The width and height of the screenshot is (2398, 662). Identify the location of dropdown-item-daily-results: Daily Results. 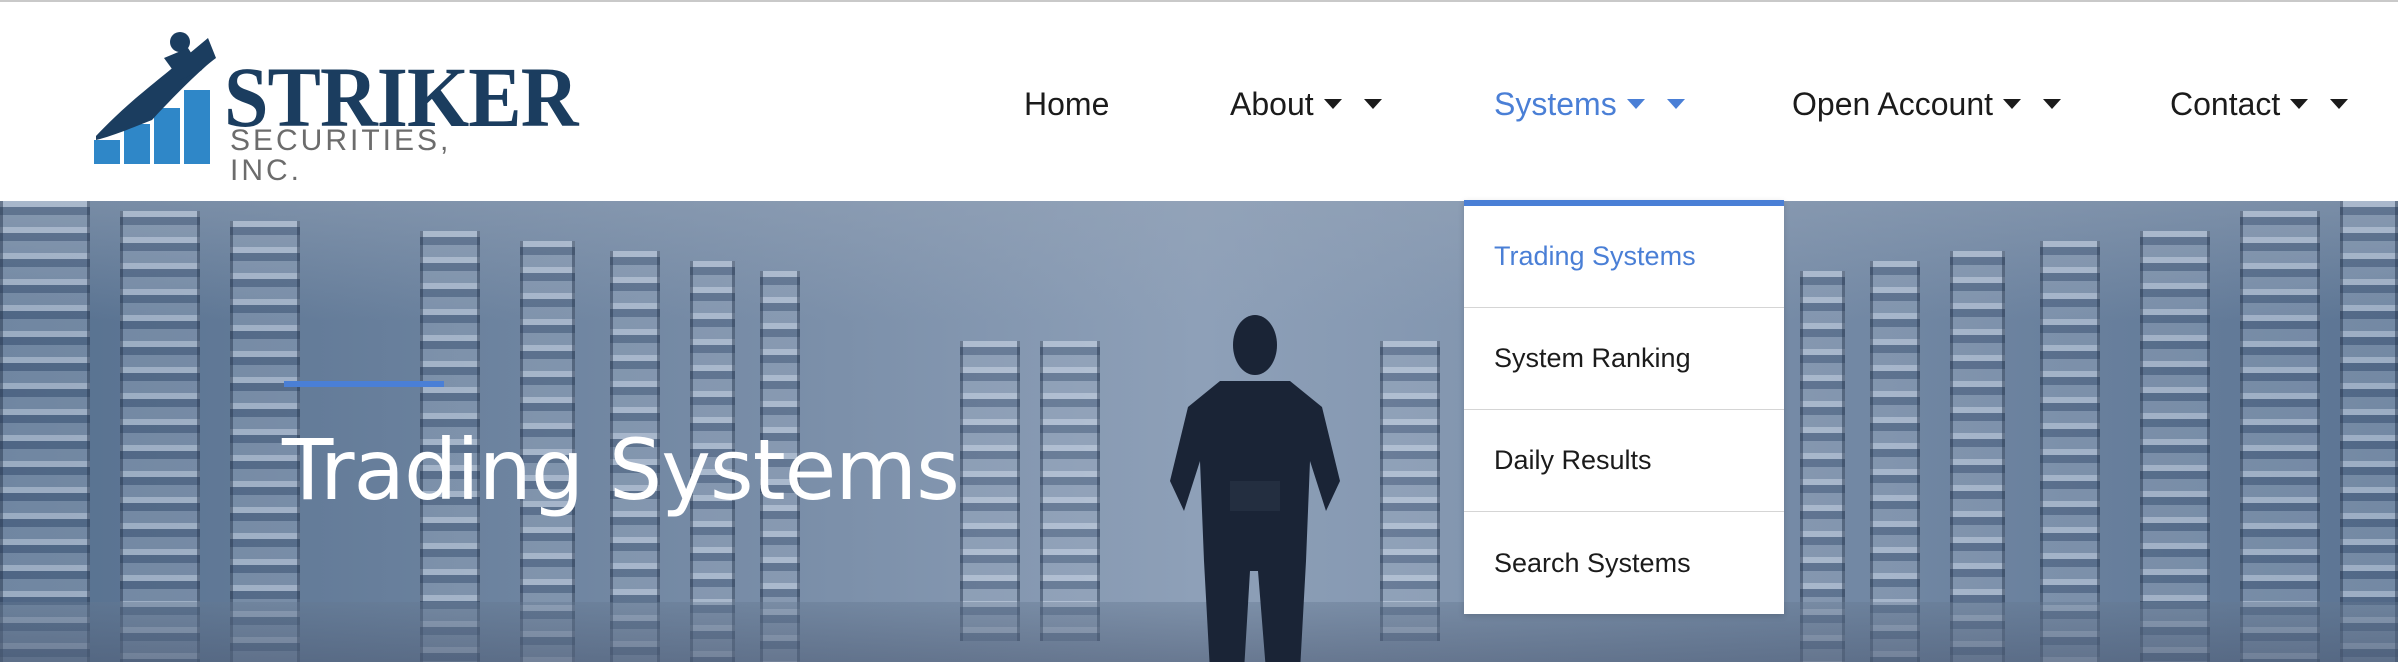
(1624, 461).